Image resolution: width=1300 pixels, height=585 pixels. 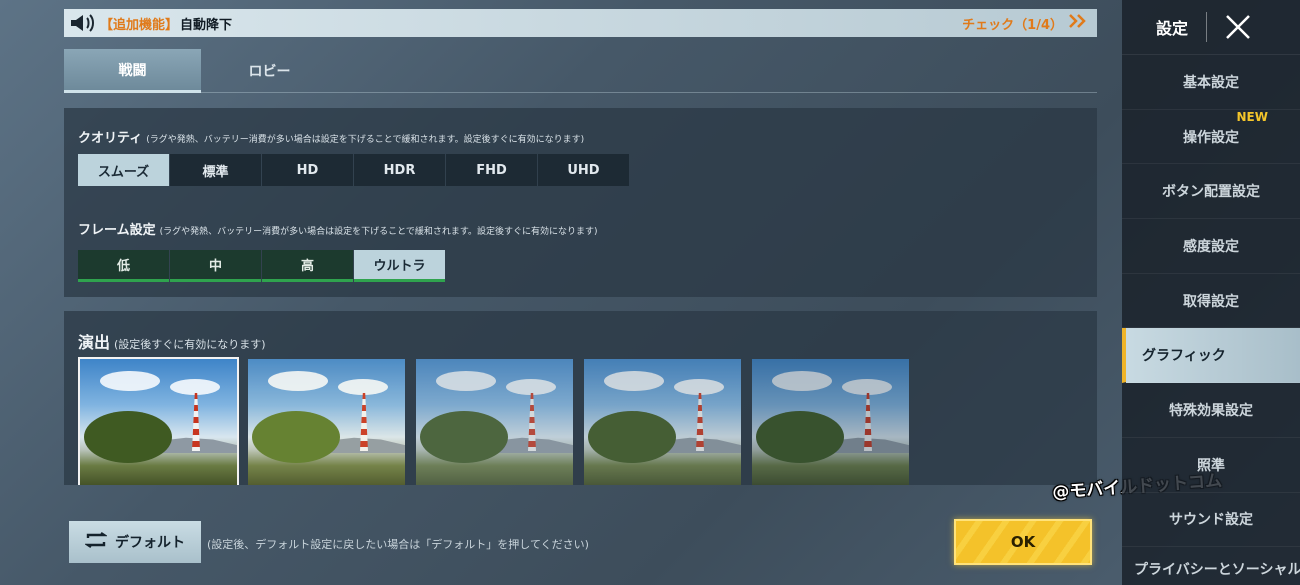 I want to click on sidebar-item-label: 感度設定, so click(x=1211, y=246).